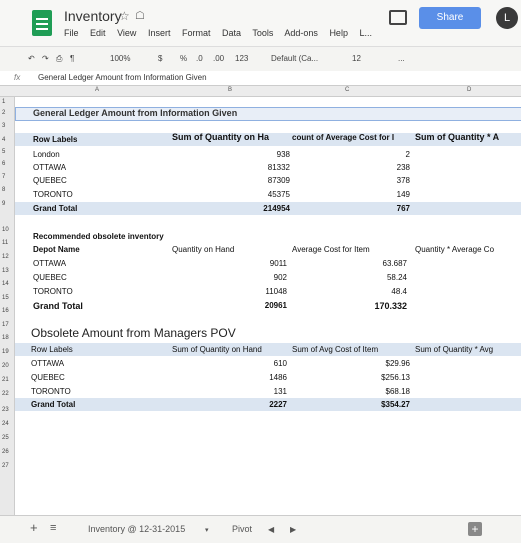 The image size is (521, 543). Describe the element at coordinates (48, 377) in the screenshot. I see `section3-row-label: QUEBEC` at that location.